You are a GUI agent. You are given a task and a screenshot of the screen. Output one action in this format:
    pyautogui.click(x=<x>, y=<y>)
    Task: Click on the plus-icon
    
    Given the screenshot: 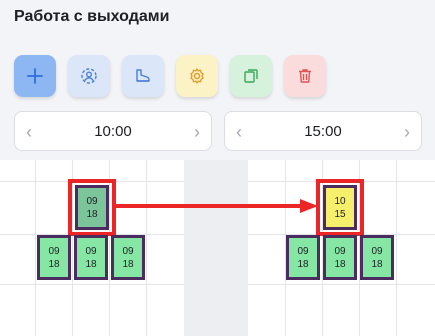 What is the action you would take?
    pyautogui.click(x=35, y=76)
    